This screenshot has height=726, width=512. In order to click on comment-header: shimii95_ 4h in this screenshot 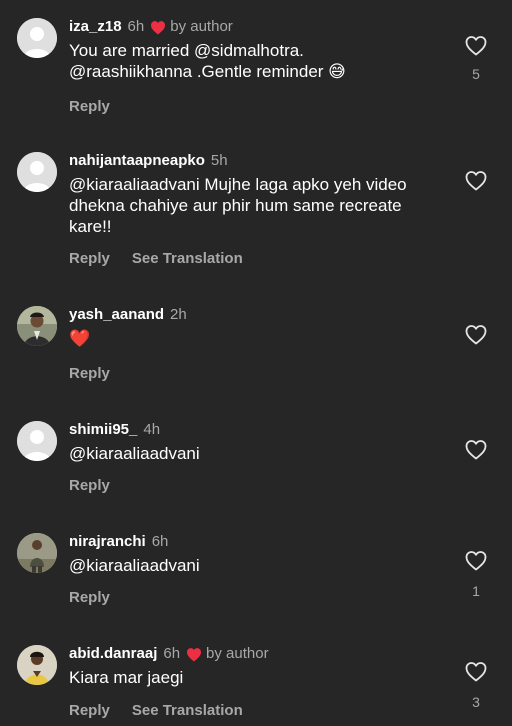, I will do `click(114, 430)`.